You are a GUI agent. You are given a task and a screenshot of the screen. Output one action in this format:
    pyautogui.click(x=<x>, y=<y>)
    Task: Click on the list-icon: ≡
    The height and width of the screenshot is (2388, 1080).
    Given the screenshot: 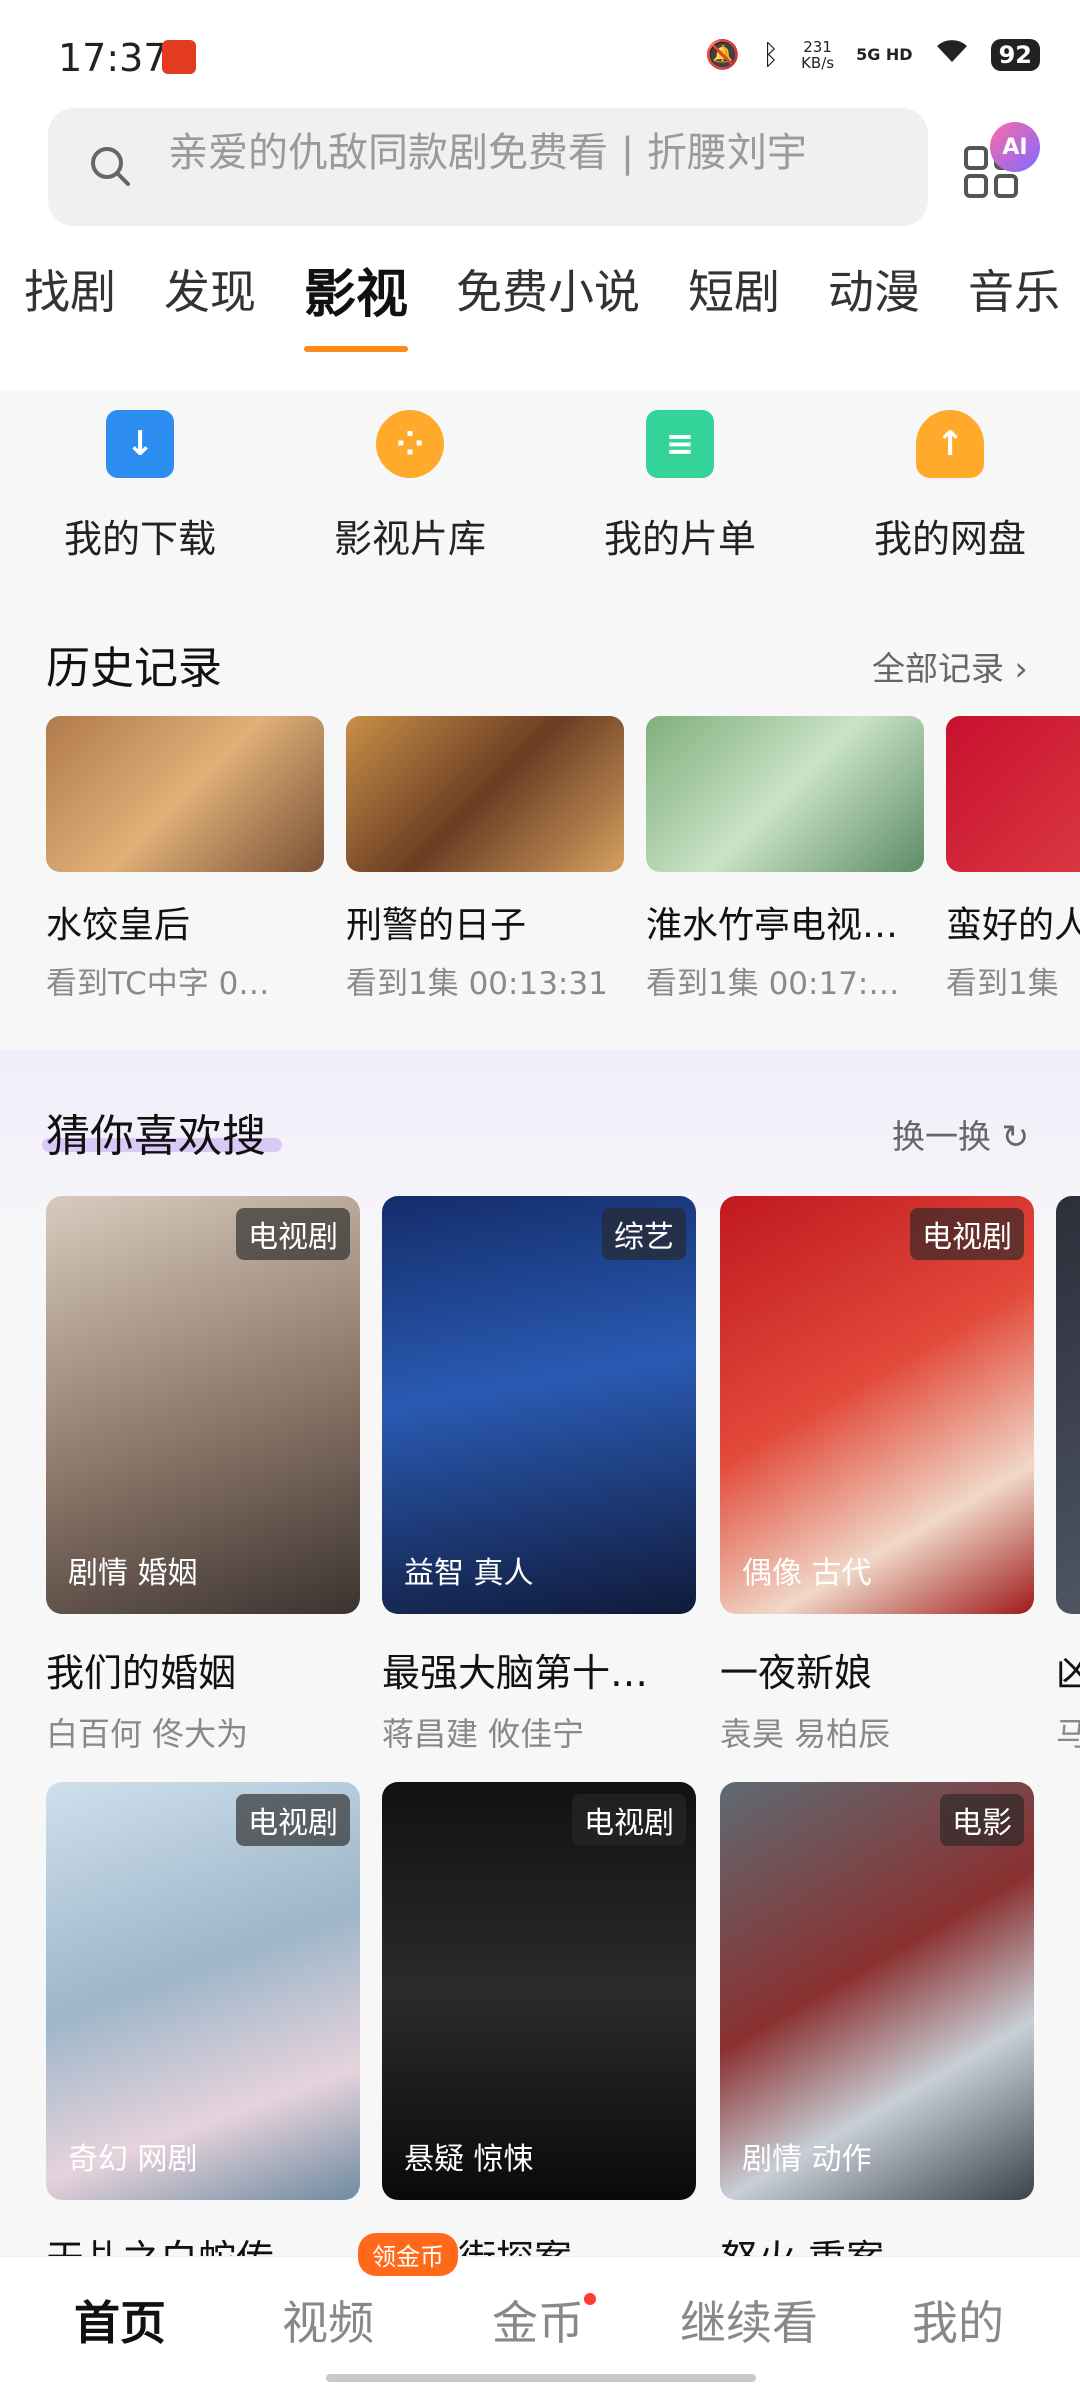 What is the action you would take?
    pyautogui.click(x=680, y=444)
    